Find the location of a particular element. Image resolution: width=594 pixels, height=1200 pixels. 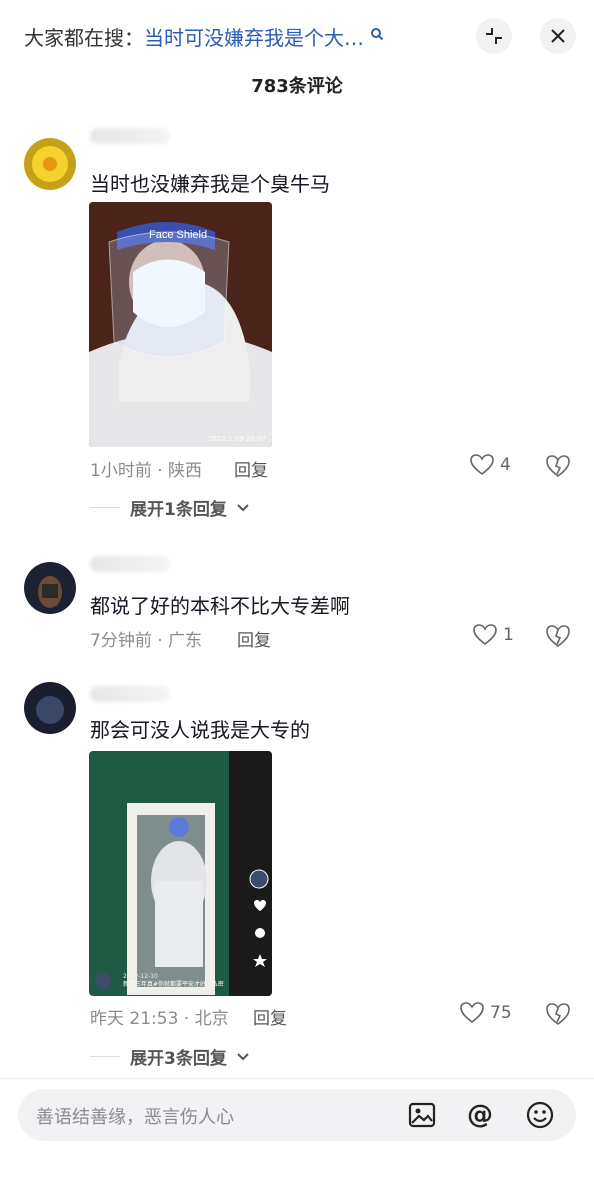

like-button: 1 is located at coordinates (493, 635).